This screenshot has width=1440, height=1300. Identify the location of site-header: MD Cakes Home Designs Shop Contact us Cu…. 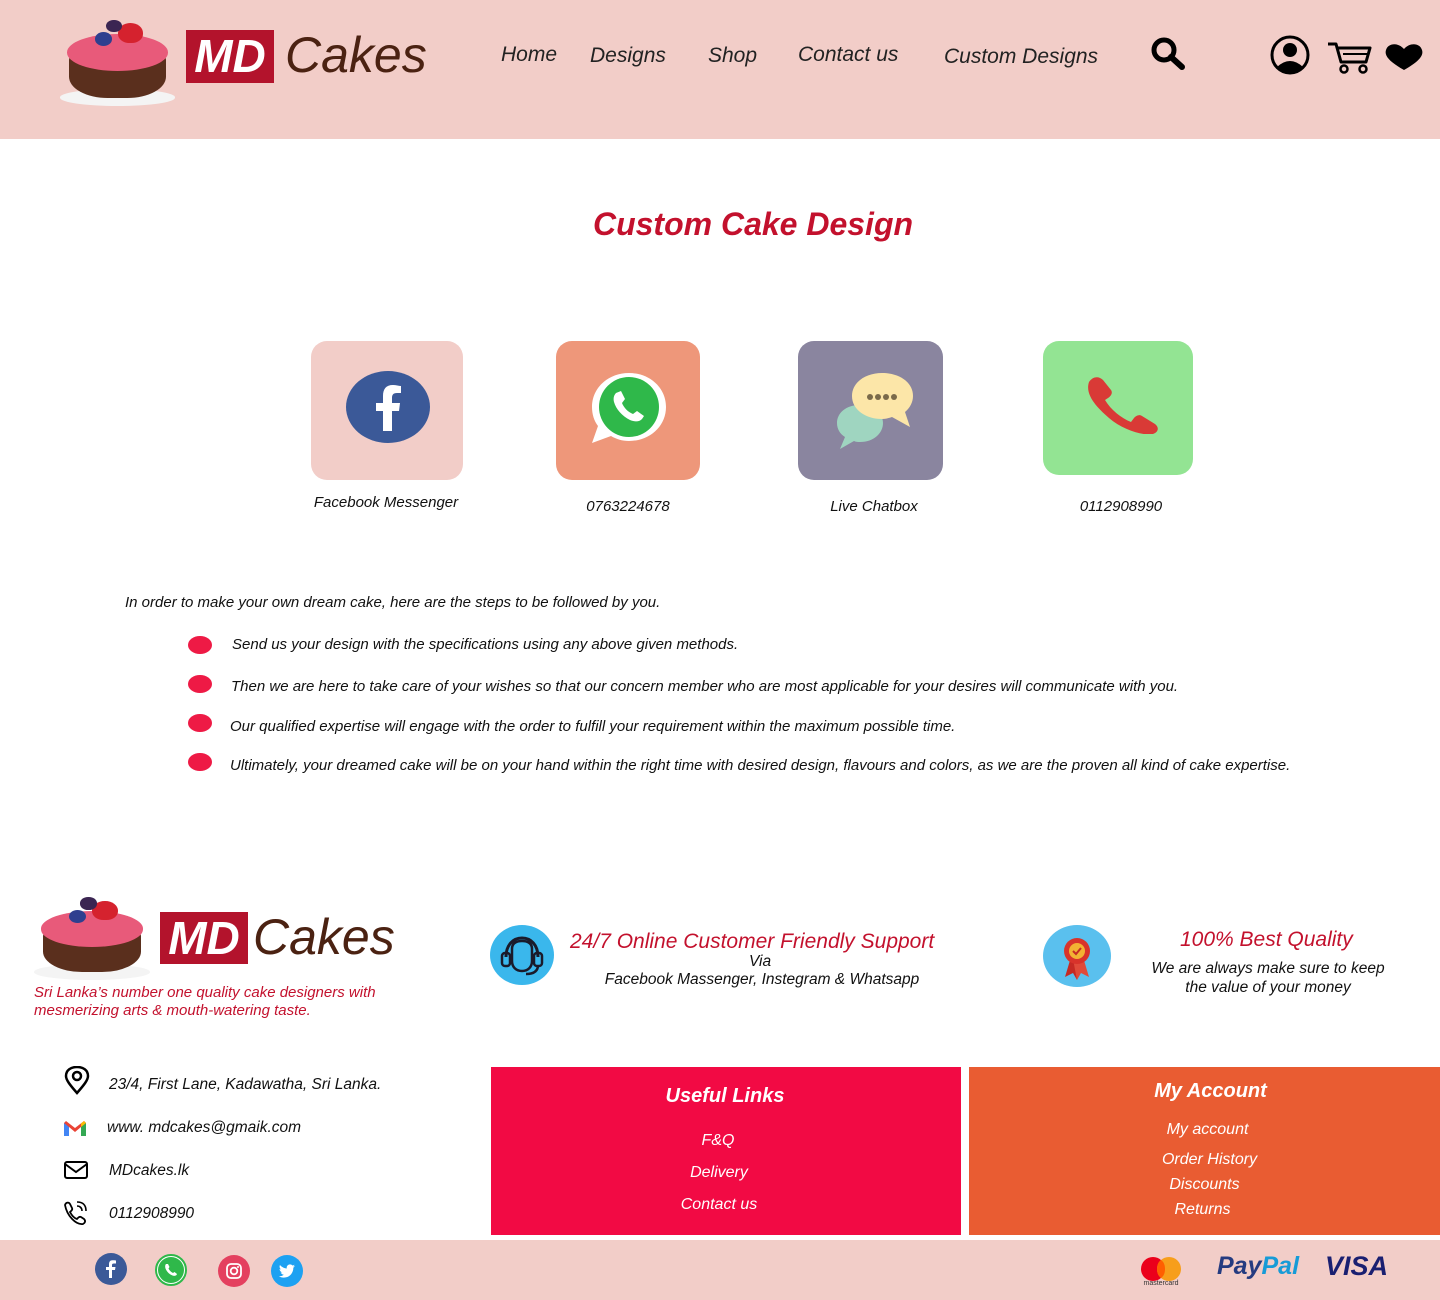
(720, 69).